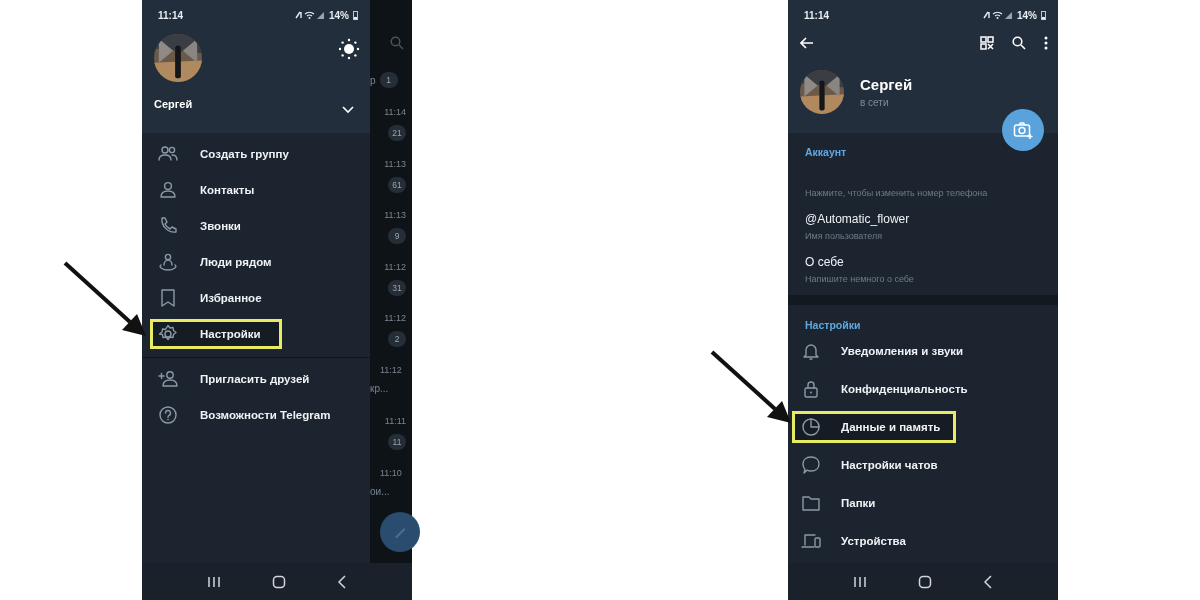 Image resolution: width=1200 pixels, height=600 pixels. What do you see at coordinates (400, 532) in the screenshot?
I see `pencil-icon` at bounding box center [400, 532].